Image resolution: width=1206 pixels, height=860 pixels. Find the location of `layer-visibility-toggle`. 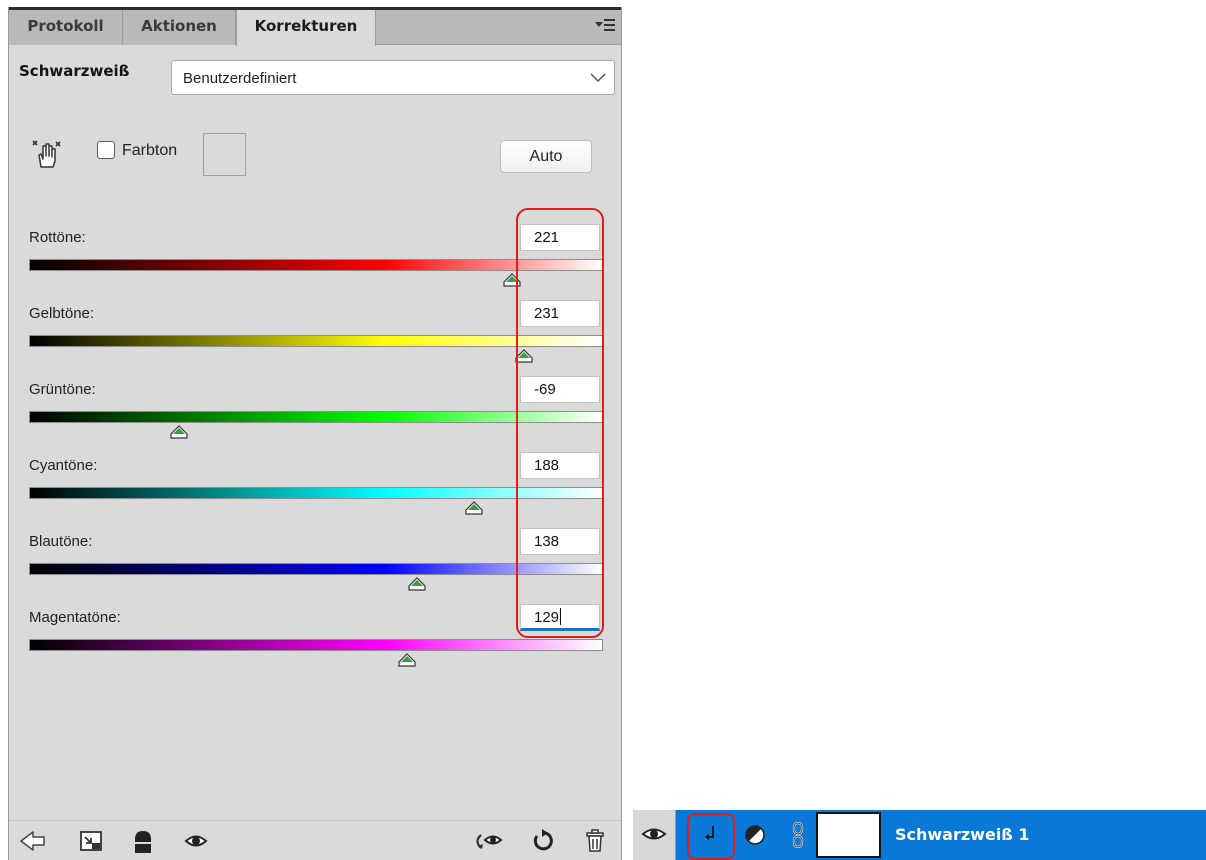

layer-visibility-toggle is located at coordinates (654, 835).